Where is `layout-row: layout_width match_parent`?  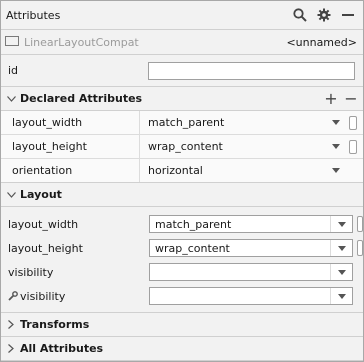
layout-row: layout_width match_parent is located at coordinates (182, 224).